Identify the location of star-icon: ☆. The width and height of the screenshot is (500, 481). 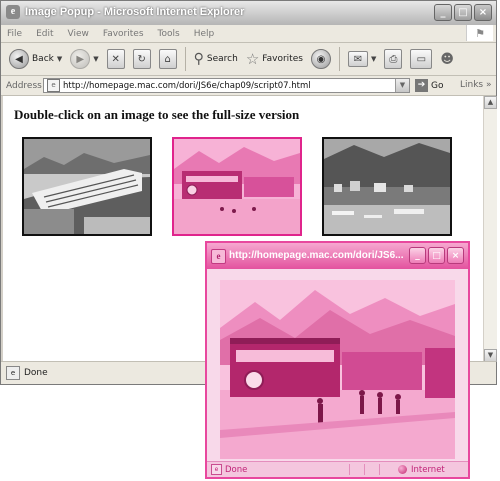
(252, 59).